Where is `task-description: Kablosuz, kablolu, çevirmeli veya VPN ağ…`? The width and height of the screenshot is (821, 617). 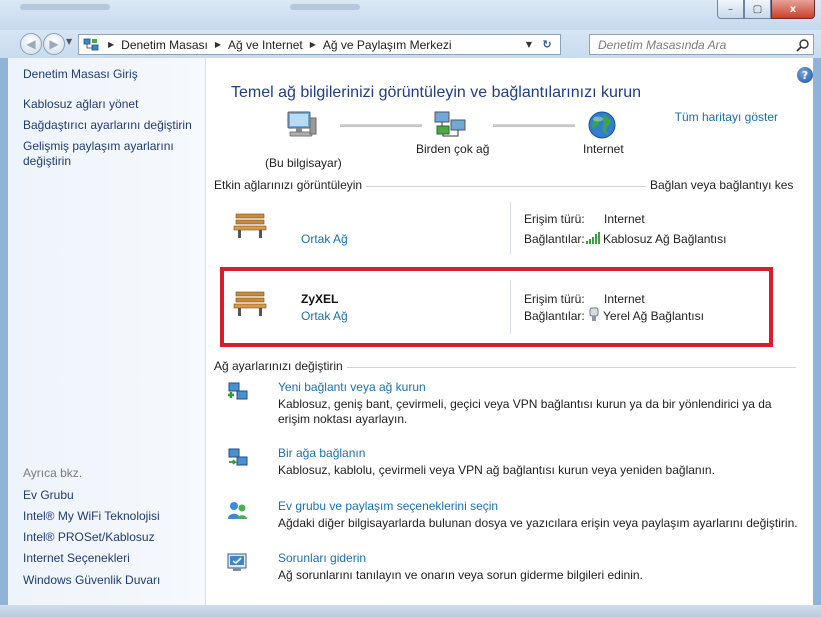 task-description: Kablosuz, kablolu, çevirmeli veya VPN ağ… is located at coordinates (496, 470).